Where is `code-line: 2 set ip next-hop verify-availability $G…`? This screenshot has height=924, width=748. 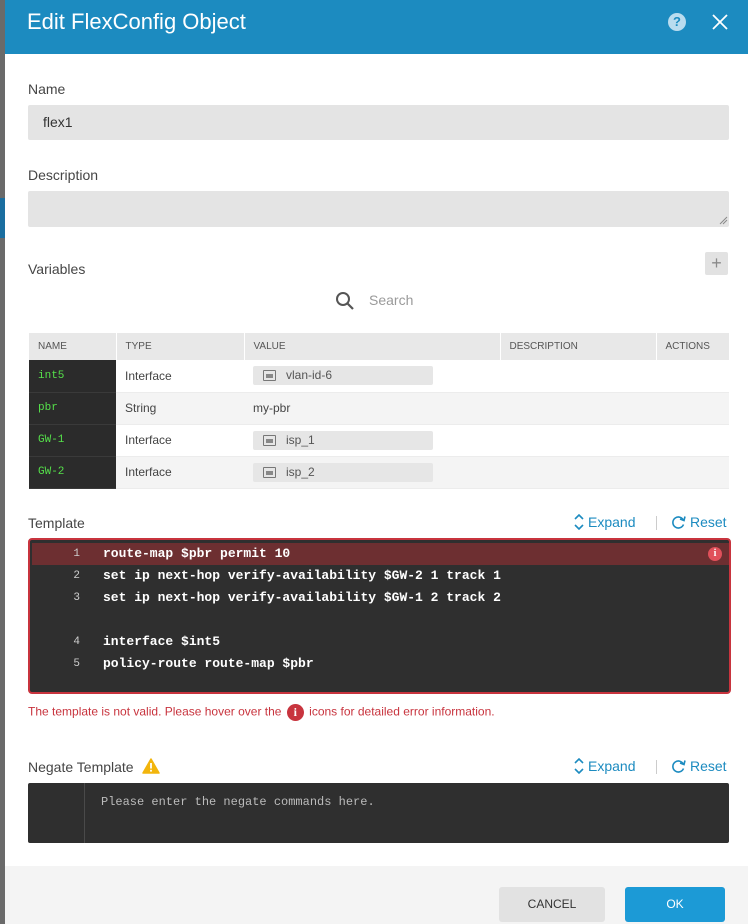 code-line: 2 set ip next-hop verify-availability $G… is located at coordinates (380, 576).